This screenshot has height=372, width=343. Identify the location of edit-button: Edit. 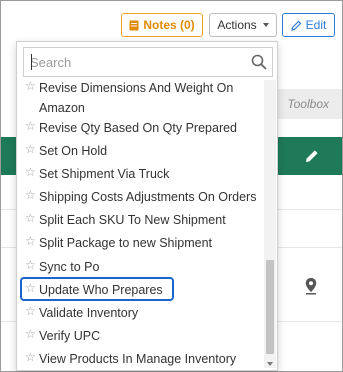
(308, 25).